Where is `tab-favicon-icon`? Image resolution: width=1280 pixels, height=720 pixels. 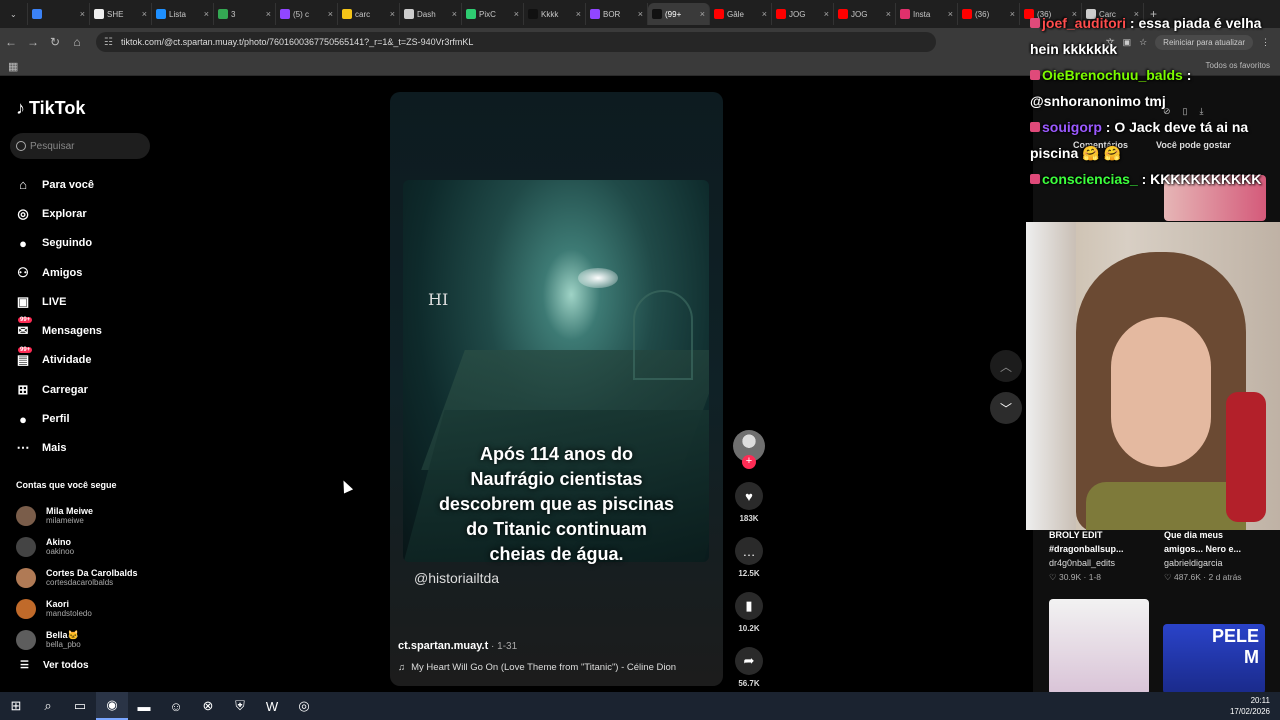
tab-favicon-icon is located at coordinates (99, 14).